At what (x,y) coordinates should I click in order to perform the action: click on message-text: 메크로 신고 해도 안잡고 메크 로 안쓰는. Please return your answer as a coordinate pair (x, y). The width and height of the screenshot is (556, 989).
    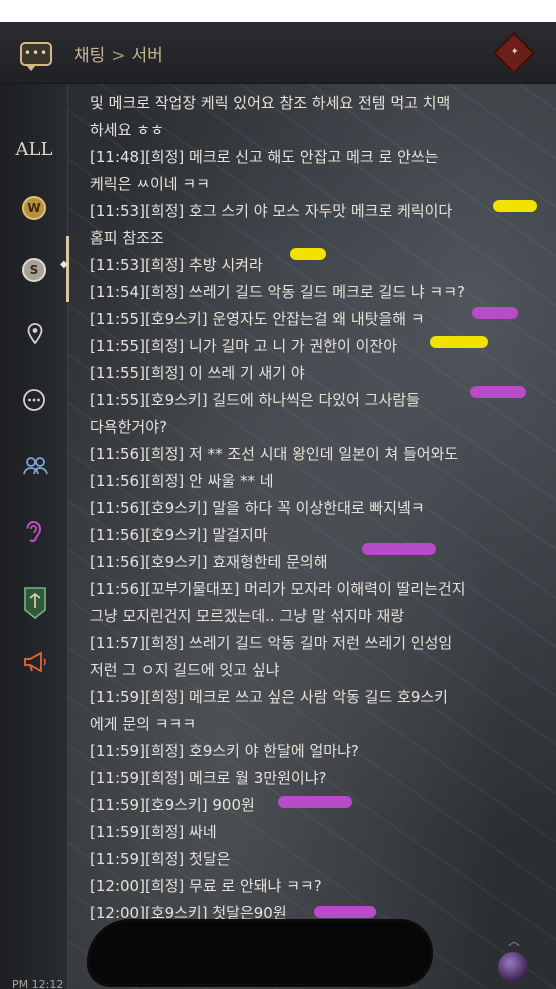
    Looking at the image, I should click on (311, 157).